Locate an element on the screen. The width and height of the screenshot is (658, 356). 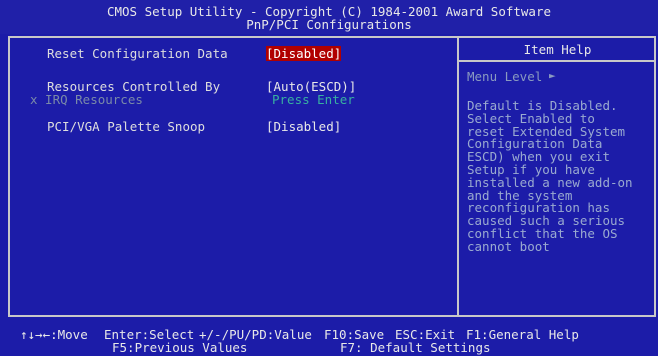
right-triangle-icon: ► is located at coordinates (552, 75).